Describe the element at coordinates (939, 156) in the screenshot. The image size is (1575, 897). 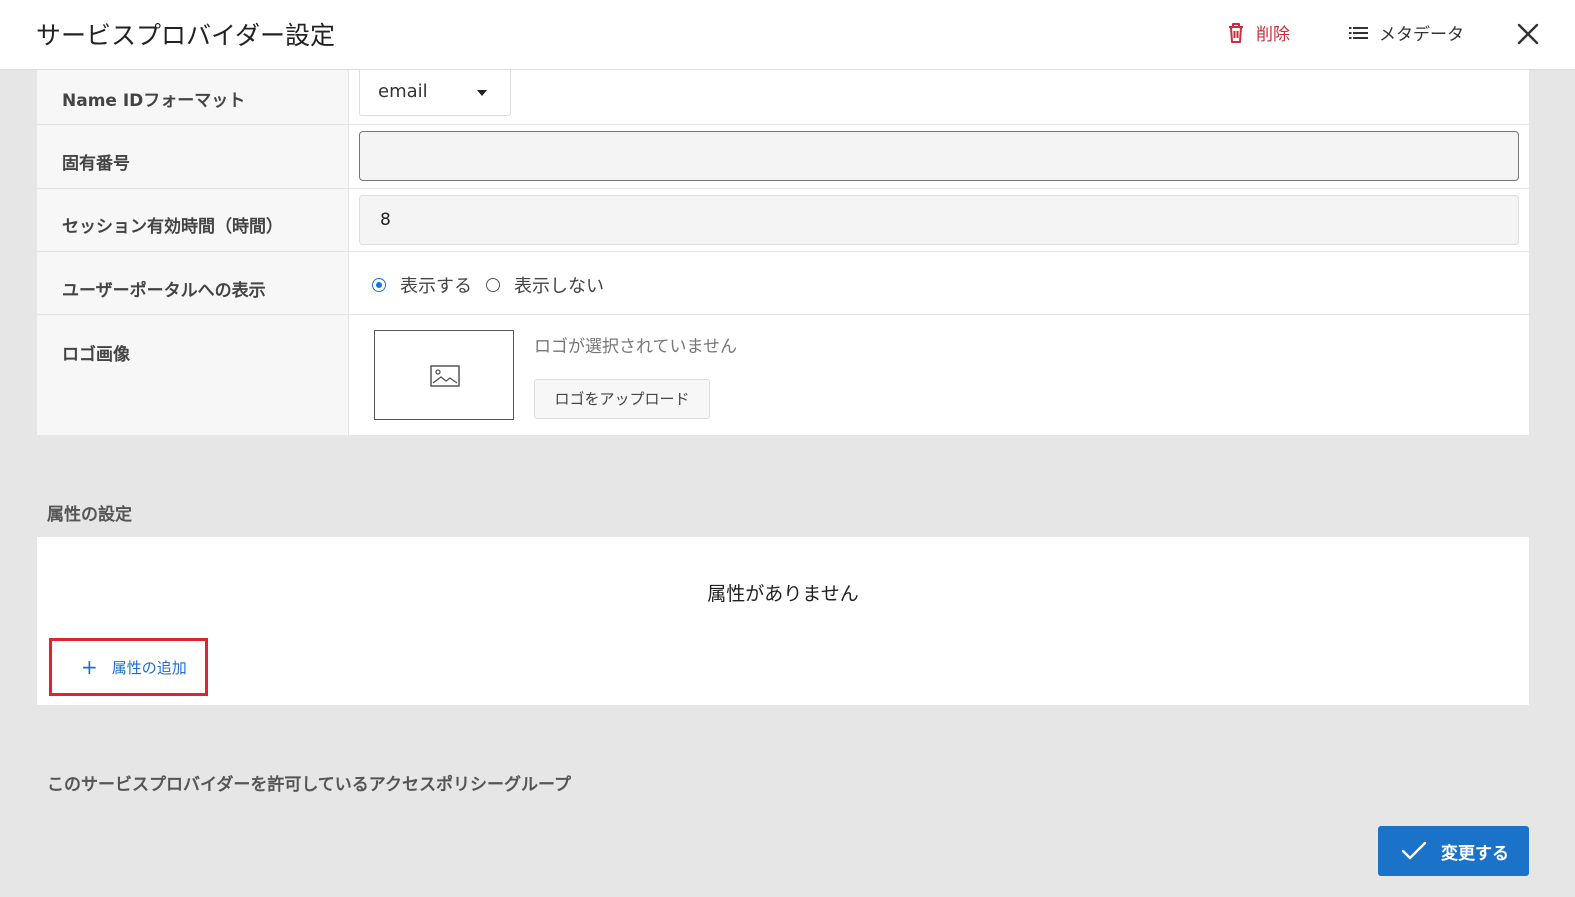
I see `unique-number-input` at that location.